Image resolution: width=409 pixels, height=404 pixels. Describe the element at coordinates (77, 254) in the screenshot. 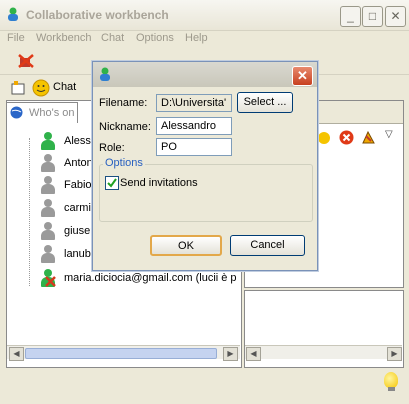

I see `user-name: lanub` at that location.